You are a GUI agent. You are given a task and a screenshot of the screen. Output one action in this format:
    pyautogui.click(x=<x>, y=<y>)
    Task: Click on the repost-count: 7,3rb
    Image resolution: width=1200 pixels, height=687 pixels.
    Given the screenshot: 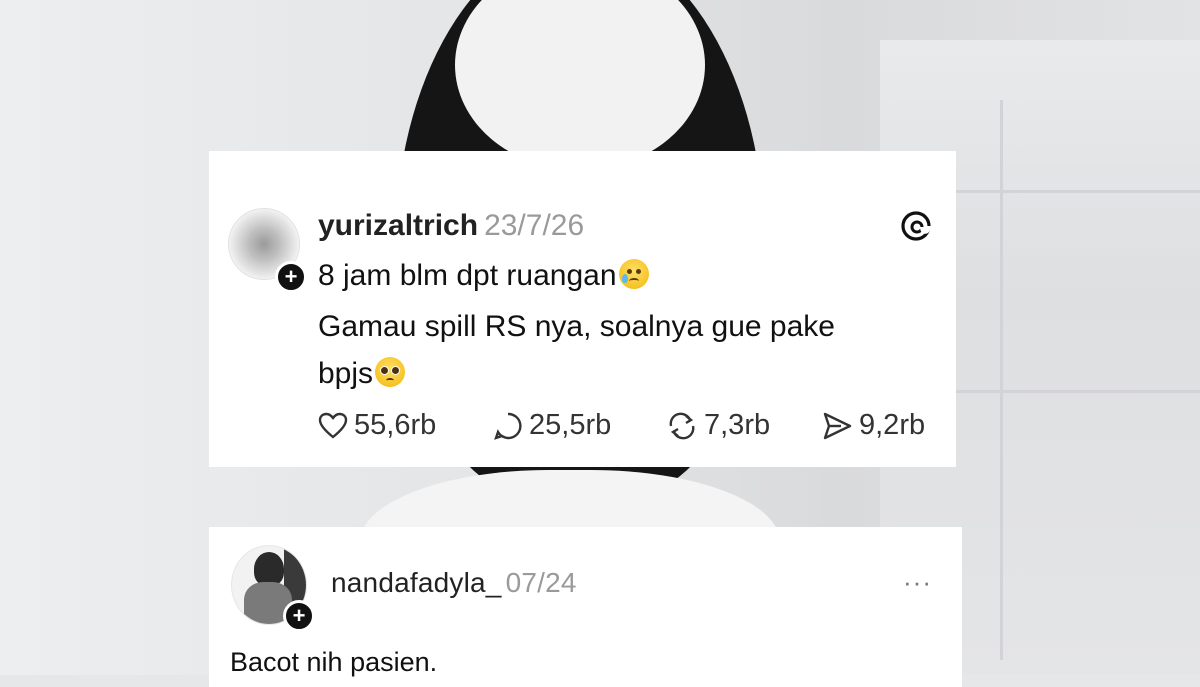 What is the action you would take?
    pyautogui.click(x=737, y=425)
    